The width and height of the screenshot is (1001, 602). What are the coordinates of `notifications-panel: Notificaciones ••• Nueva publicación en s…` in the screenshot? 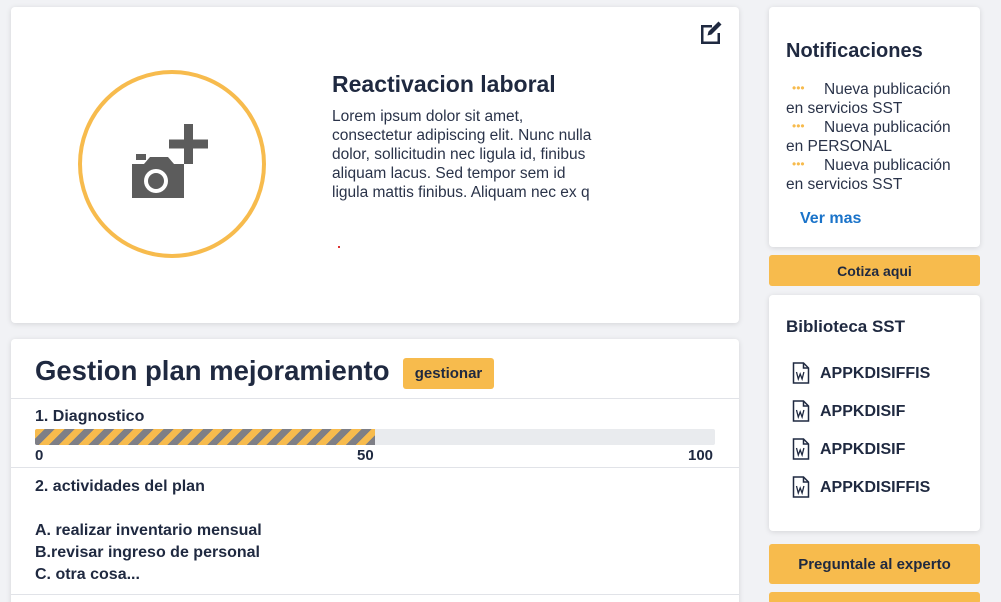 It's located at (874, 127).